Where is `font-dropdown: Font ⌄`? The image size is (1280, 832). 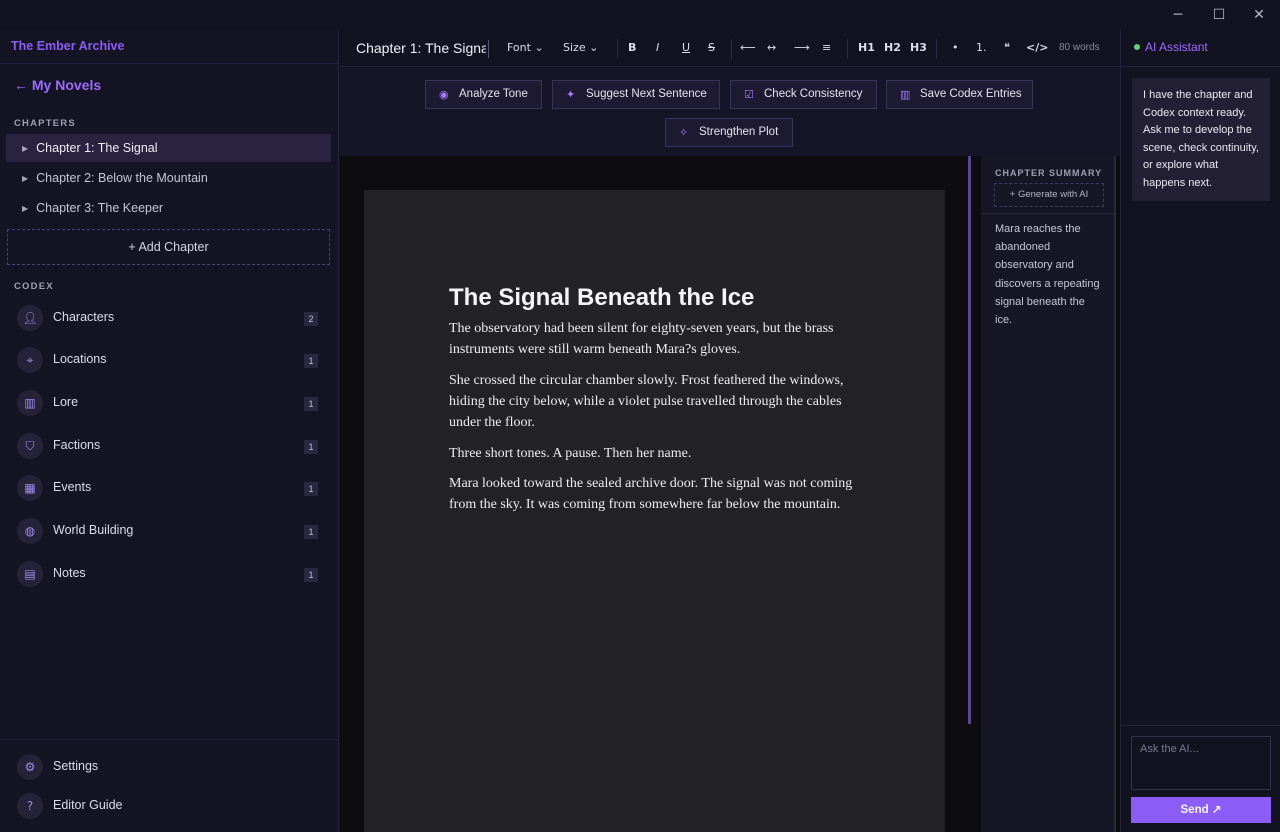
font-dropdown: Font ⌄ is located at coordinates (525, 47).